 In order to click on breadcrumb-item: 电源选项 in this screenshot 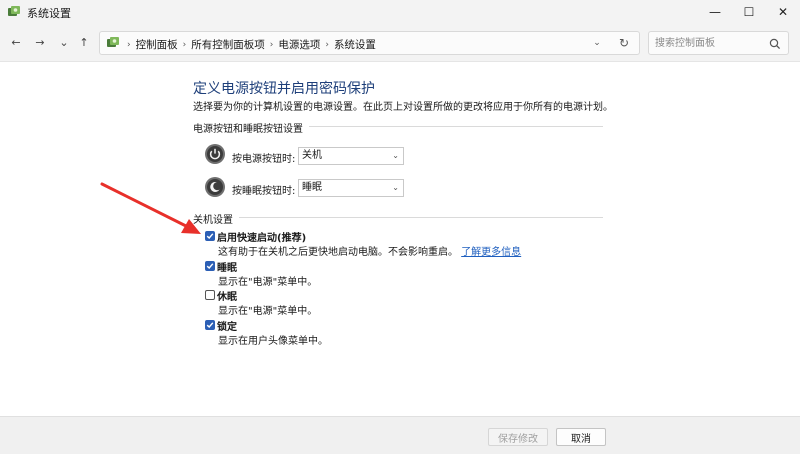, I will do `click(299, 44)`.